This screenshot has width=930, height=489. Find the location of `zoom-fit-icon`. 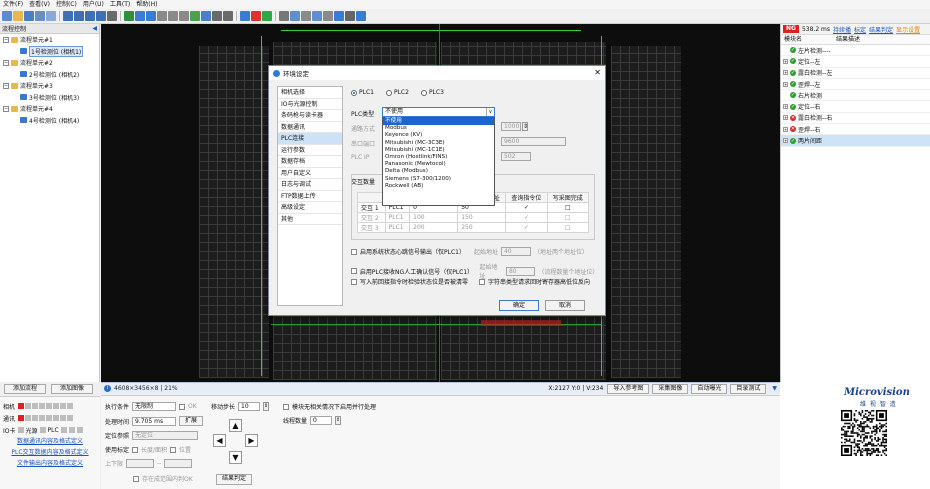

zoom-fit-icon is located at coordinates (90, 16).